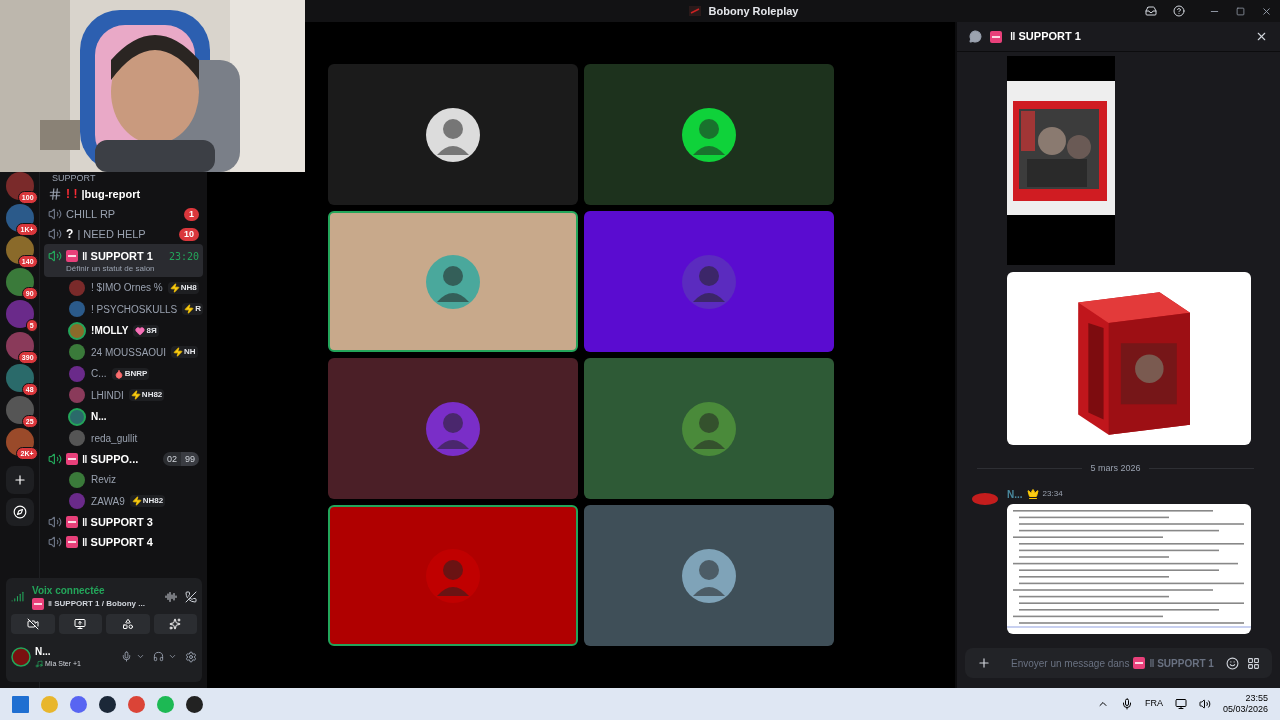  I want to click on voice-member: 24 MOUSSAOUI NH, so click(123, 352).